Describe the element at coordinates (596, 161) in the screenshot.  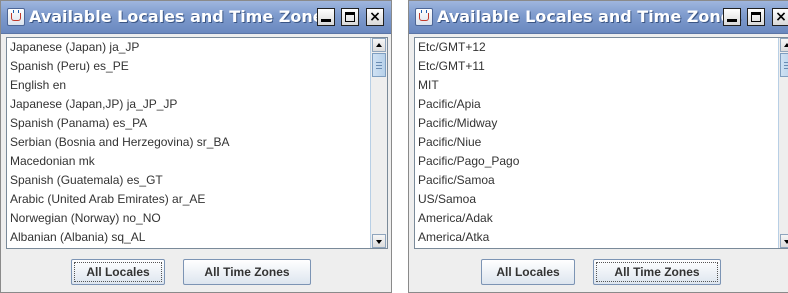
I see `list-item: Pacific/Pago_Pago` at that location.